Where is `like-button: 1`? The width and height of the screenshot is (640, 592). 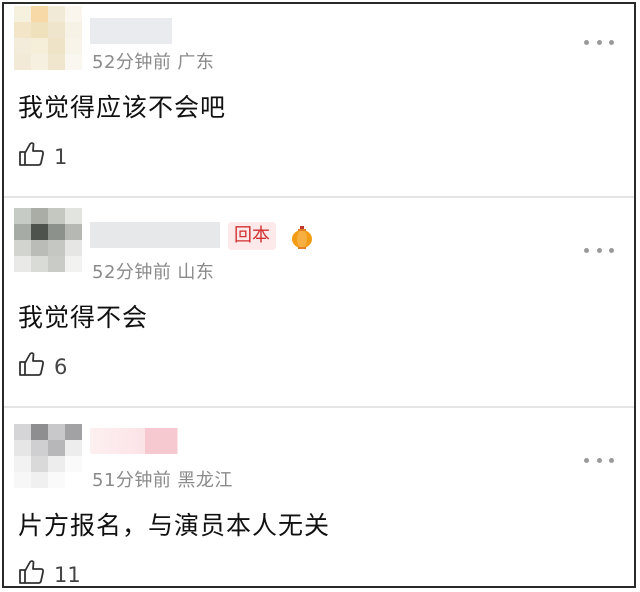
like-button: 1 is located at coordinates (42, 156).